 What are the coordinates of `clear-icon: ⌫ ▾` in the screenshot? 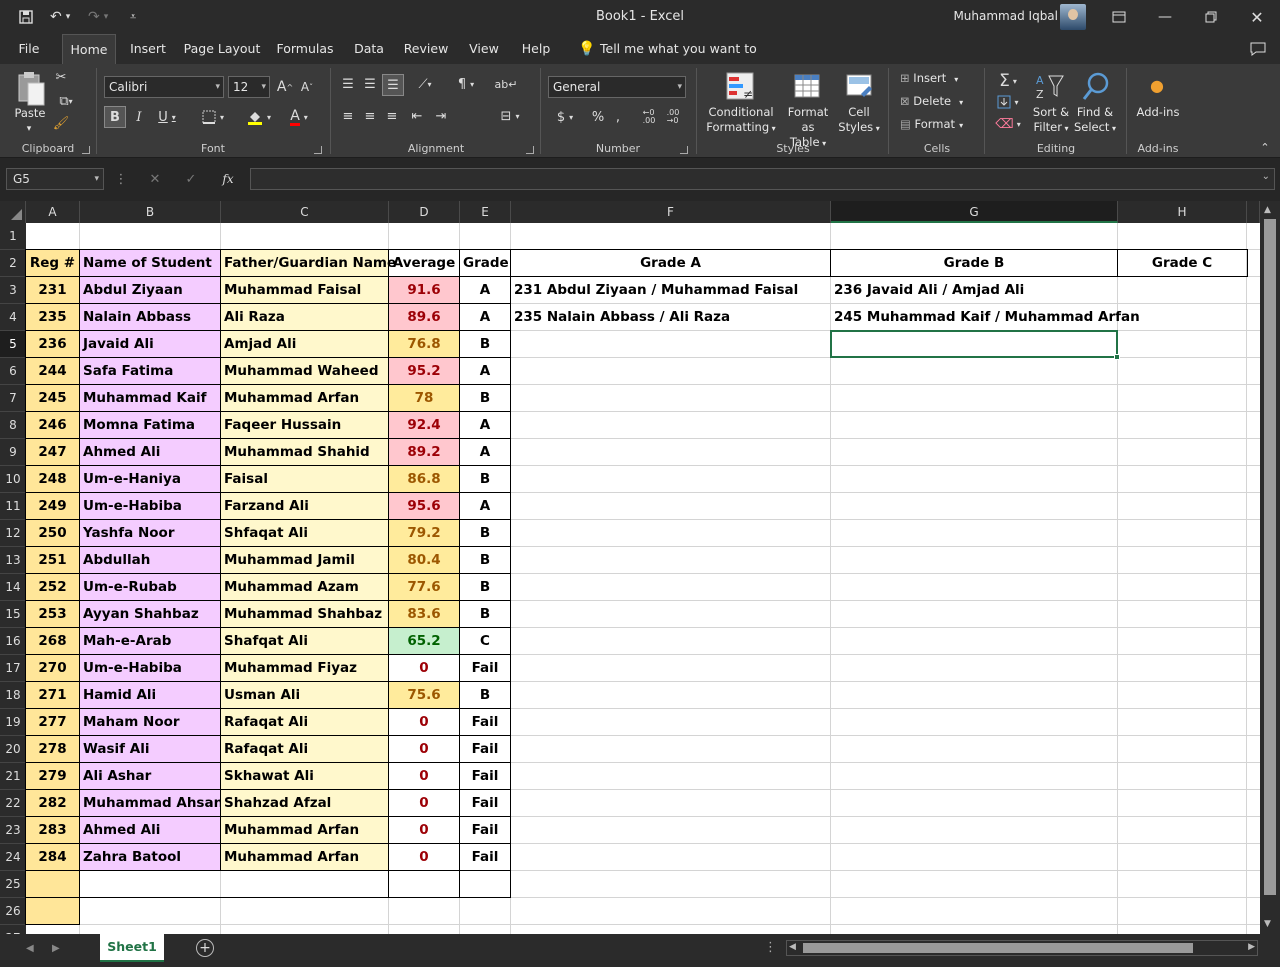 It's located at (1008, 124).